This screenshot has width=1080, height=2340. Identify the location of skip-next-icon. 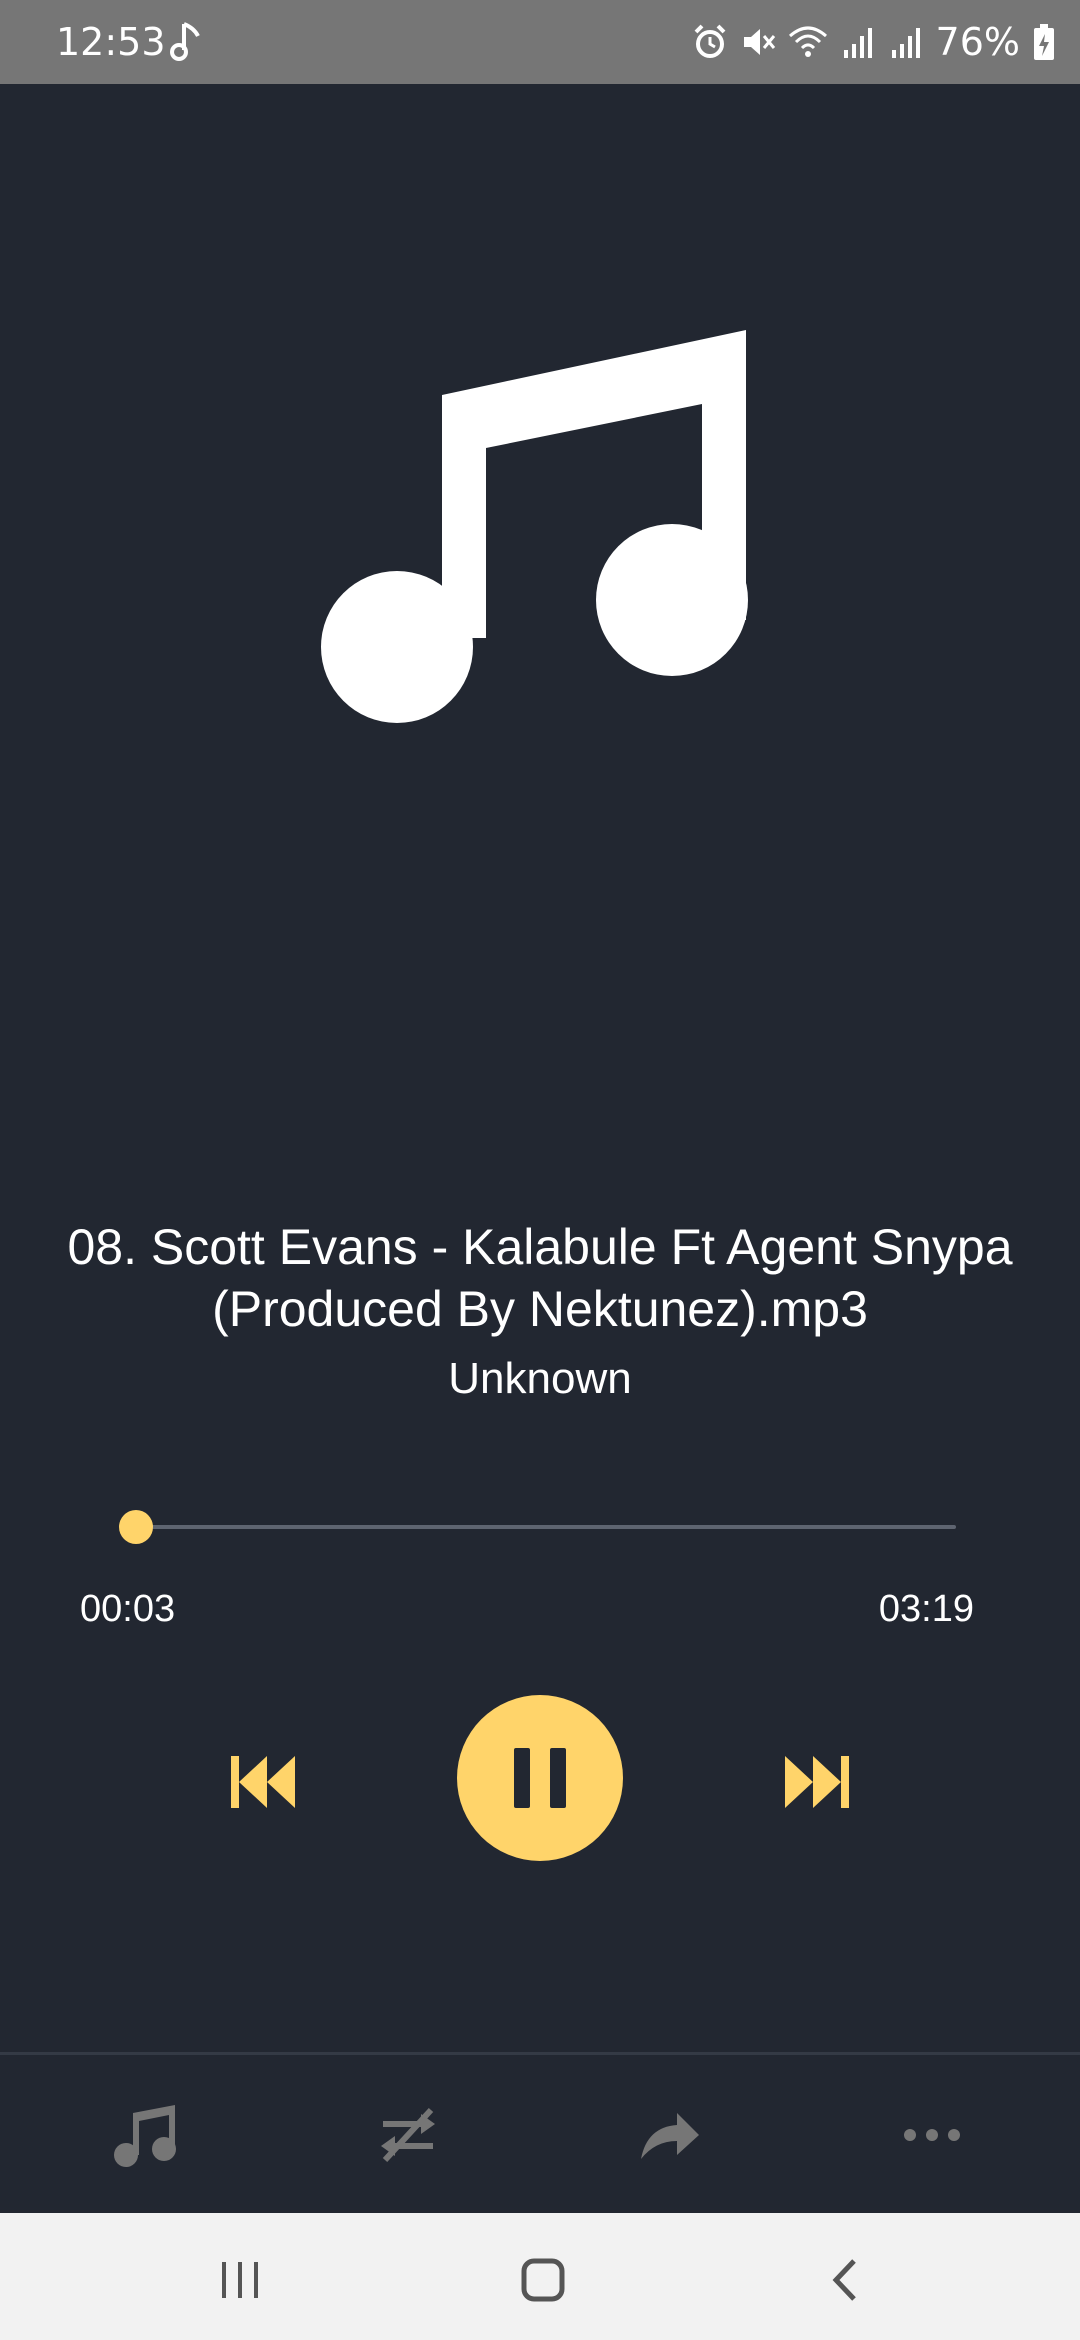
(817, 1782).